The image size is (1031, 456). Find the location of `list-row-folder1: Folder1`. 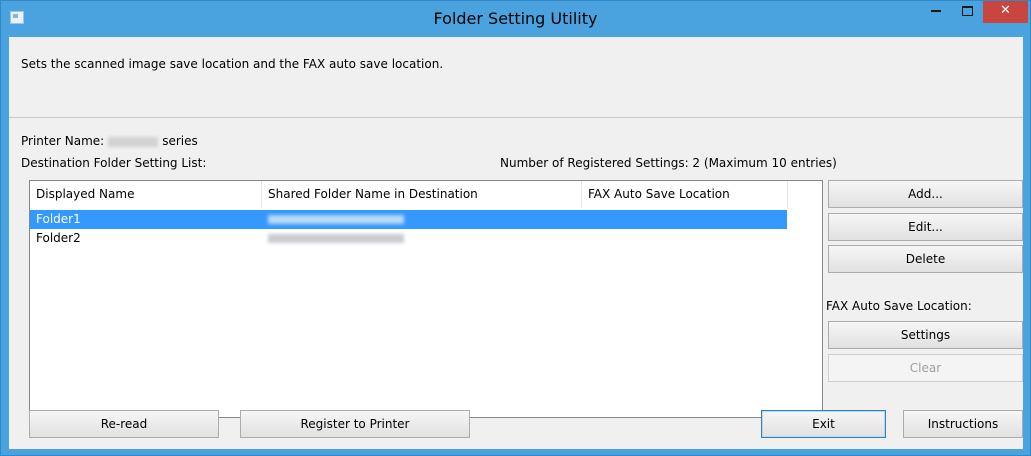

list-row-folder1: Folder1 is located at coordinates (408, 219).